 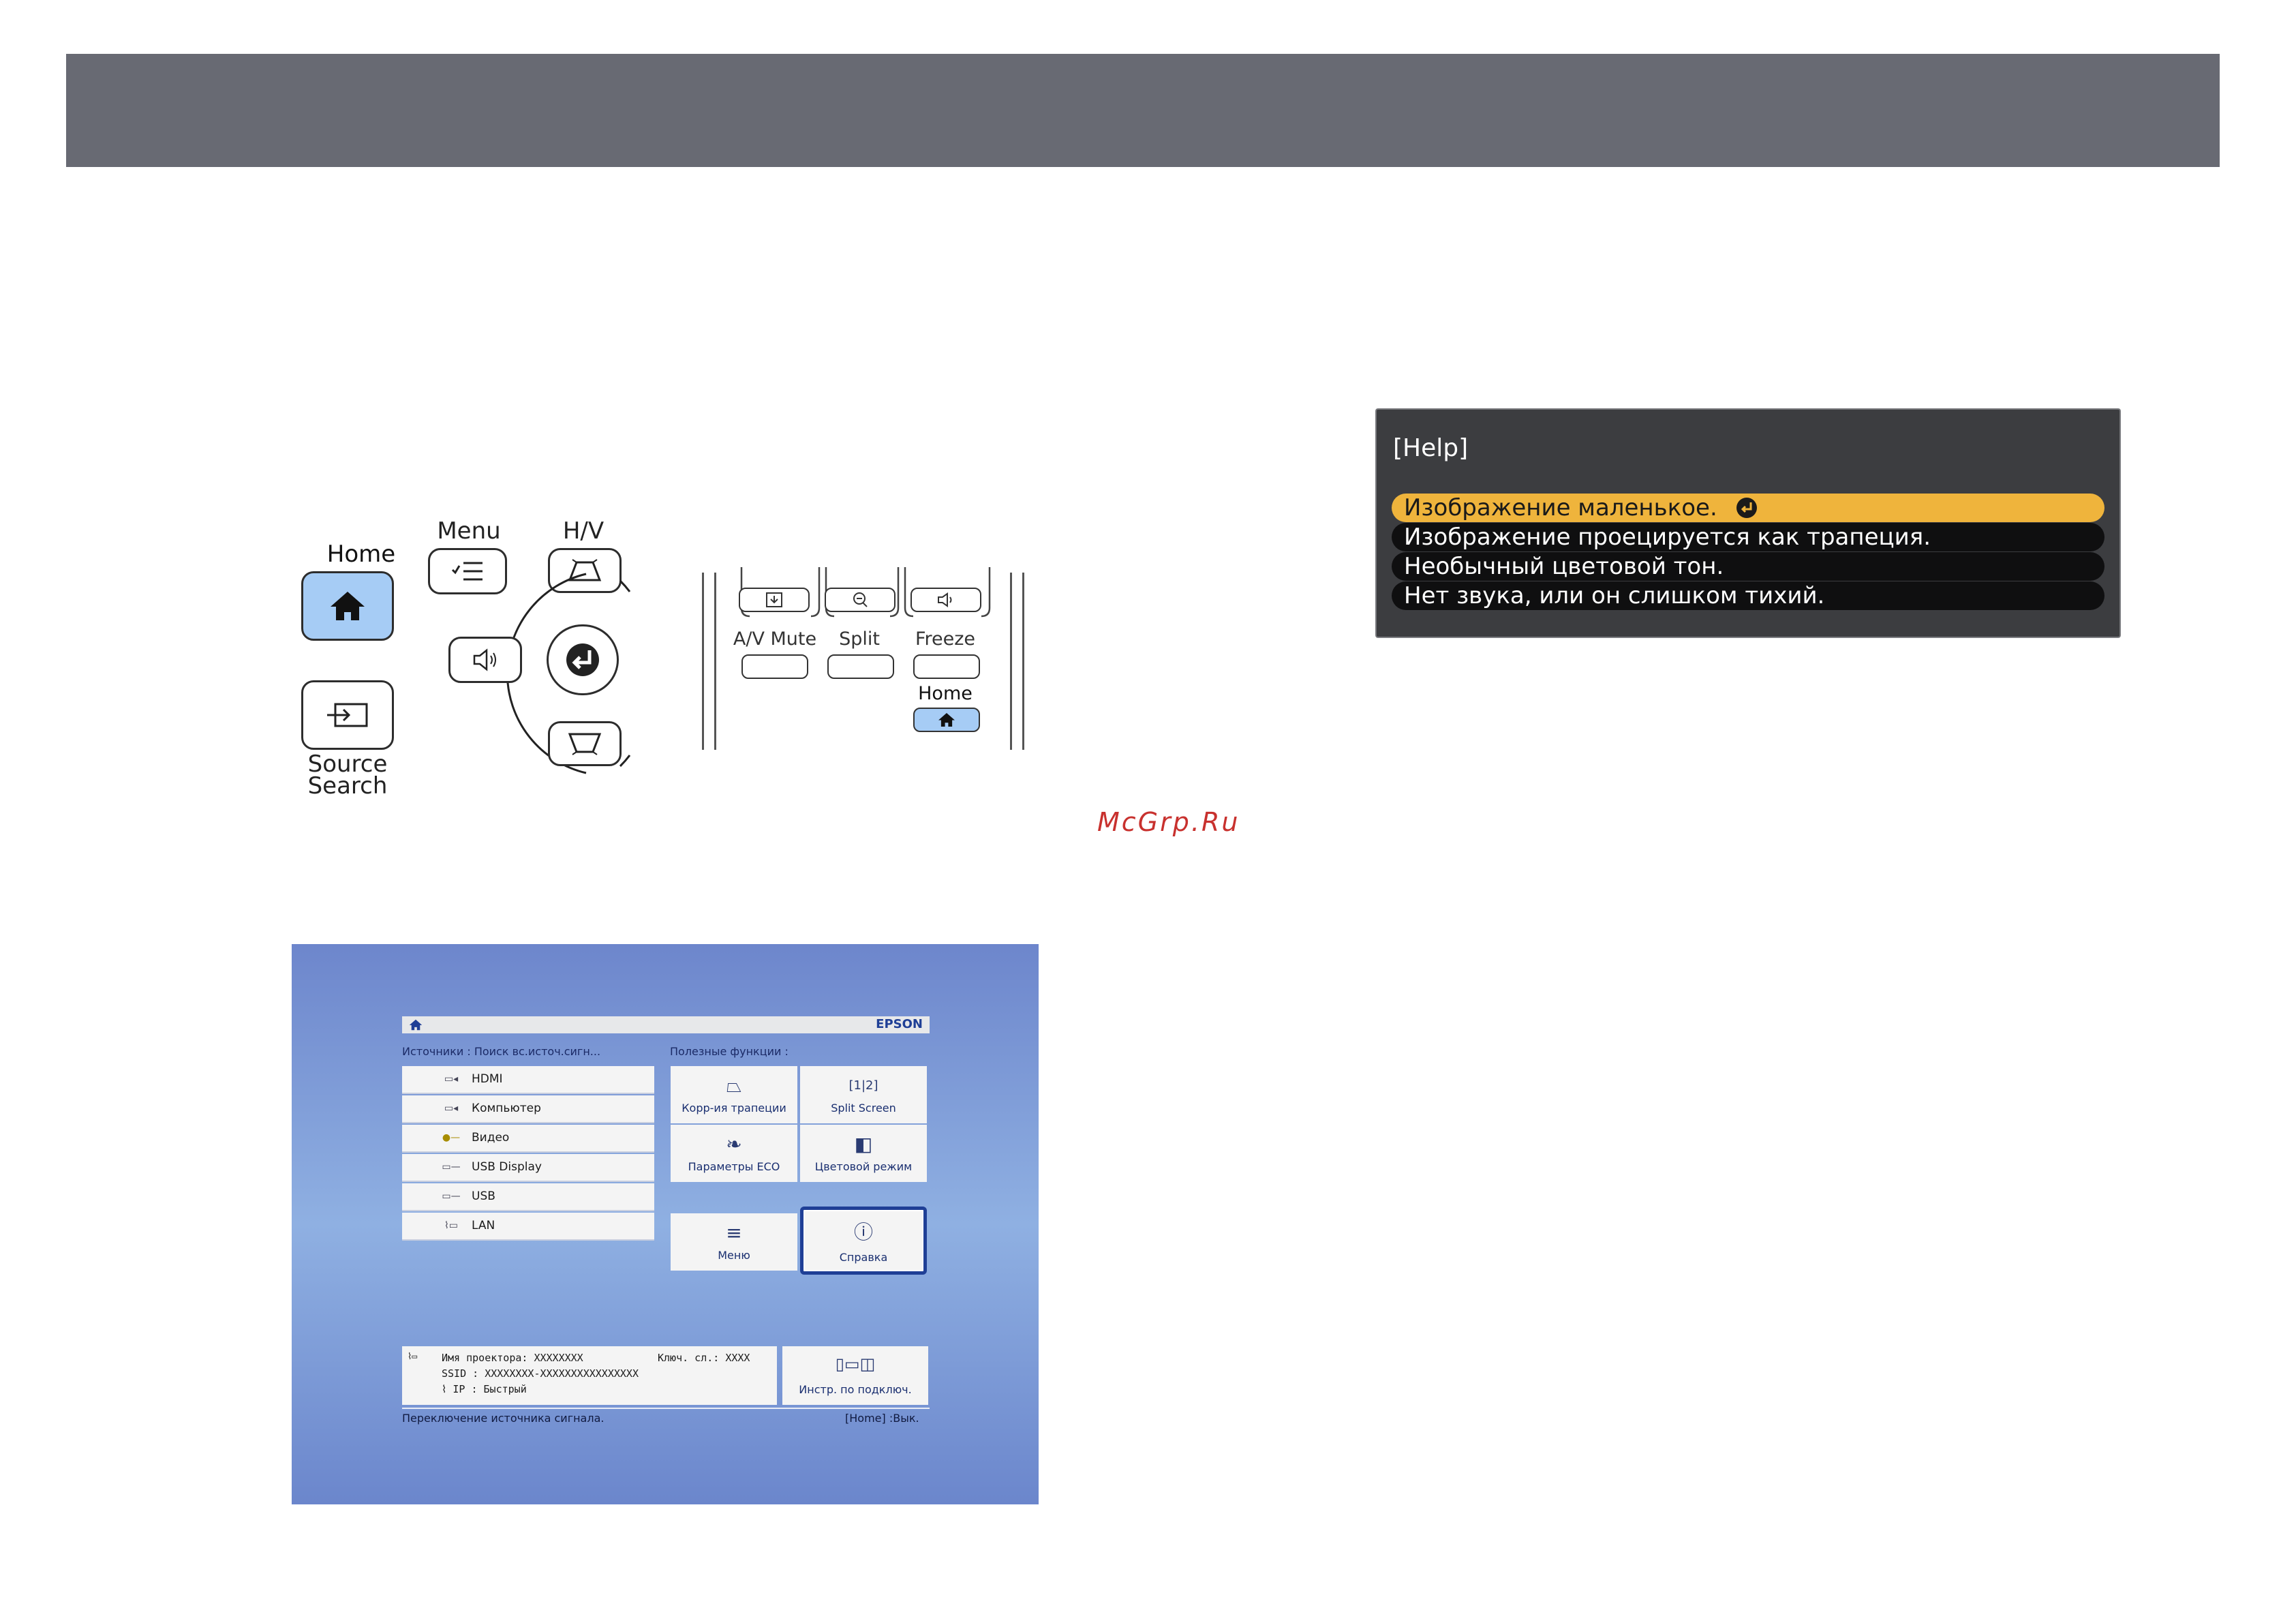 What do you see at coordinates (583, 531) in the screenshot?
I see `hv-key-label: H/V` at bounding box center [583, 531].